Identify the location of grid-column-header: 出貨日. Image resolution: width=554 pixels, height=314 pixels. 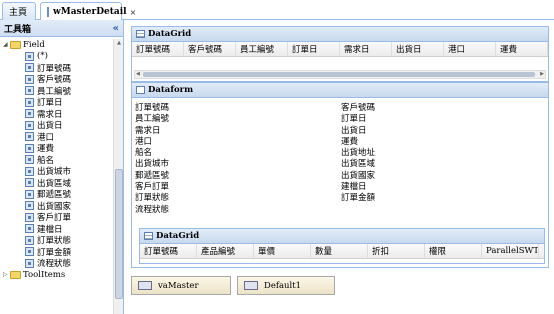
(418, 49).